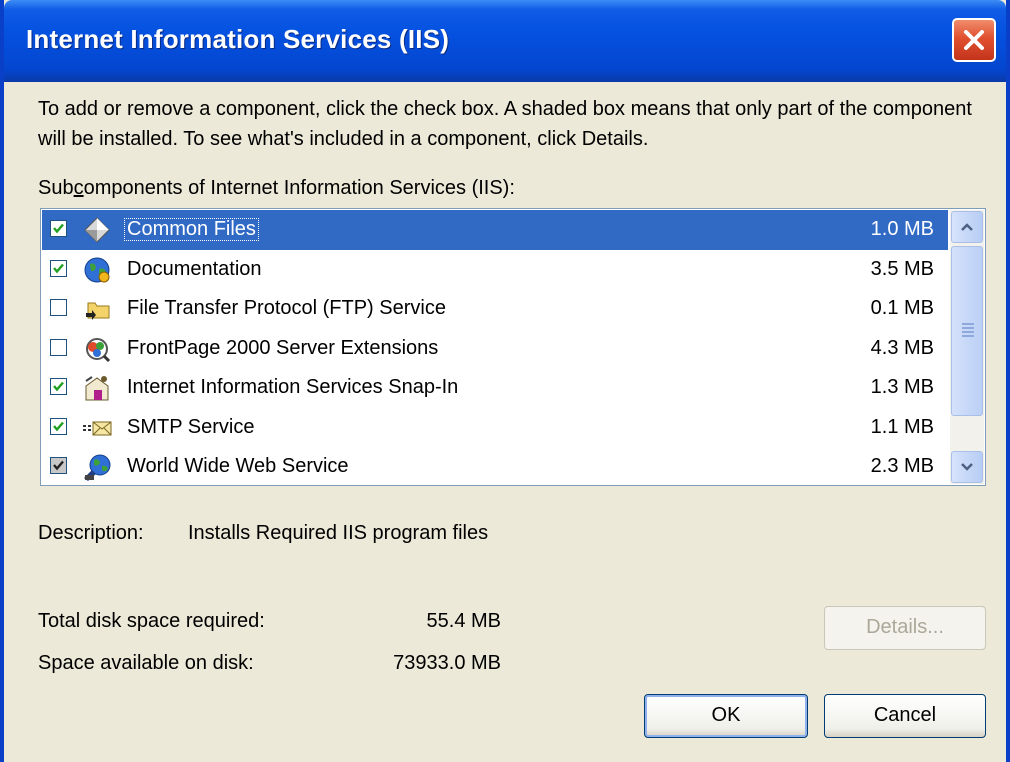 This screenshot has height=762, width=1010. I want to click on close-icon, so click(974, 40).